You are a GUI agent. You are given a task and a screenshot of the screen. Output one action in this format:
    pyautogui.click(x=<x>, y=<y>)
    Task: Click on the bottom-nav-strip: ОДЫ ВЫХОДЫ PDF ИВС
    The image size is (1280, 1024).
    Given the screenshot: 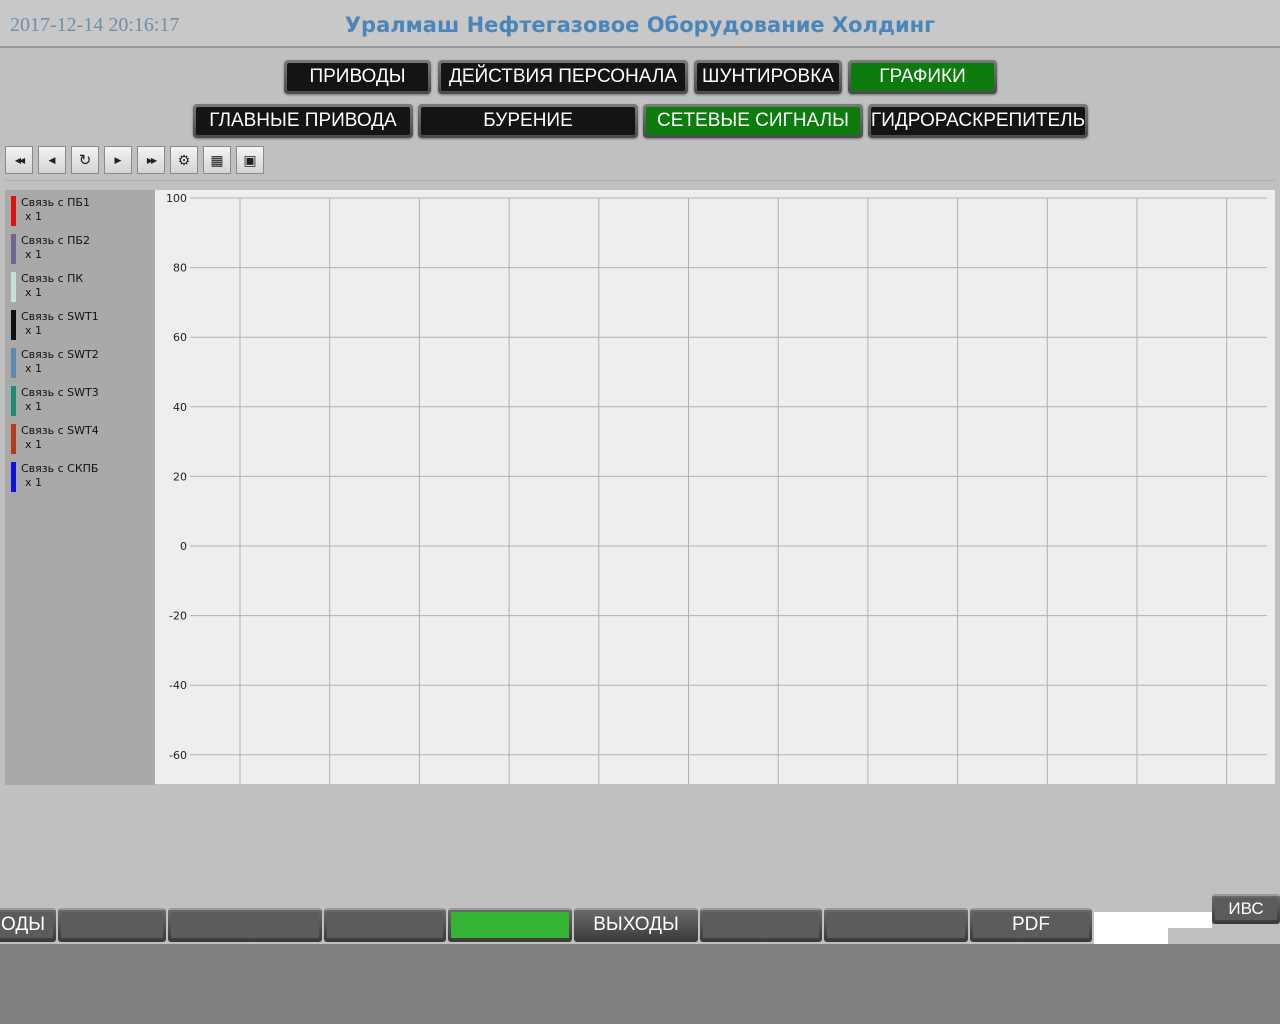 What is the action you would take?
    pyautogui.click(x=640, y=919)
    